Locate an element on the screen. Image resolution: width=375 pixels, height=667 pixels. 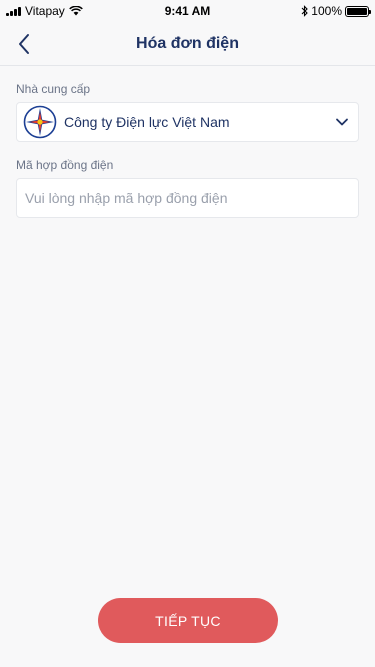
page-title: Hóa đơn điện is located at coordinates (187, 43).